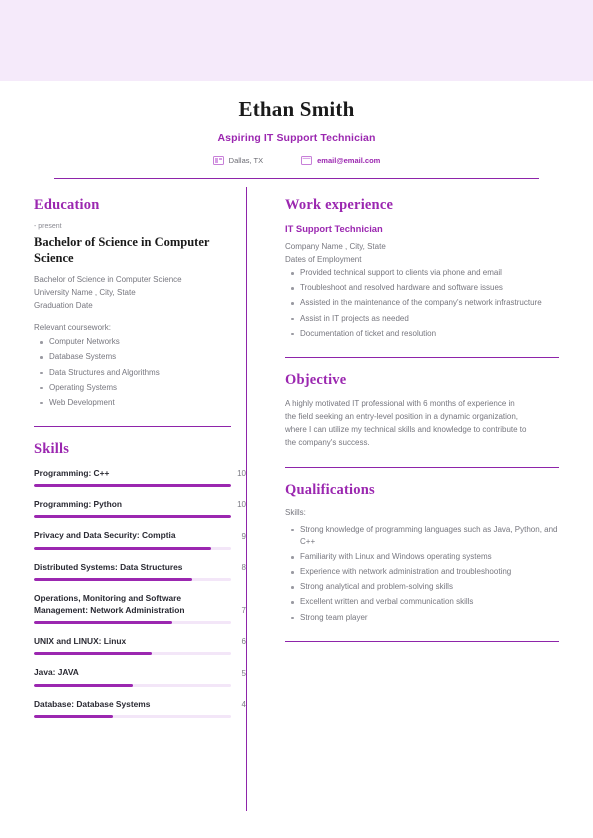 The width and height of the screenshot is (593, 838). I want to click on skill-name: Programming: C++, so click(72, 473).